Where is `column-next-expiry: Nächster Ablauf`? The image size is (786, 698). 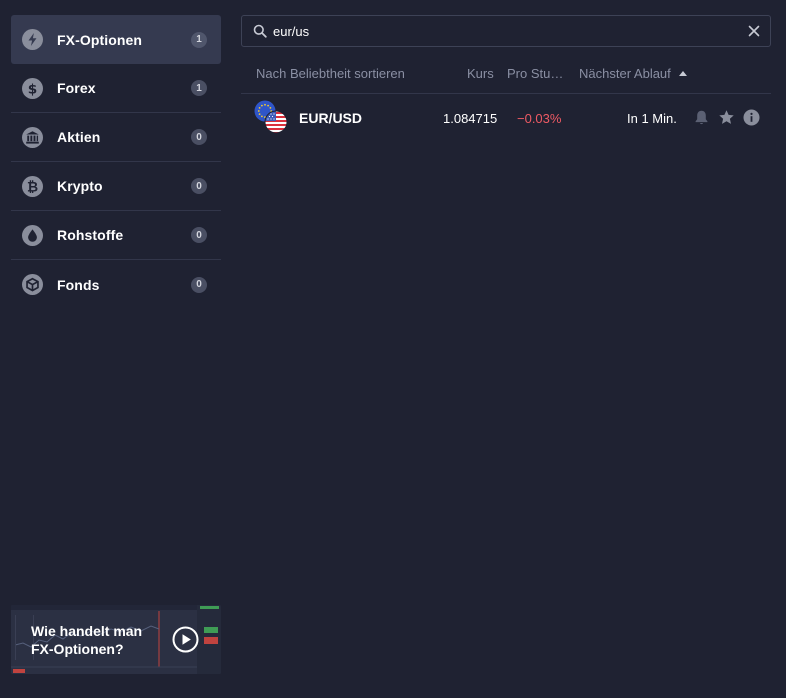 column-next-expiry: Nächster Ablauf is located at coordinates (625, 73).